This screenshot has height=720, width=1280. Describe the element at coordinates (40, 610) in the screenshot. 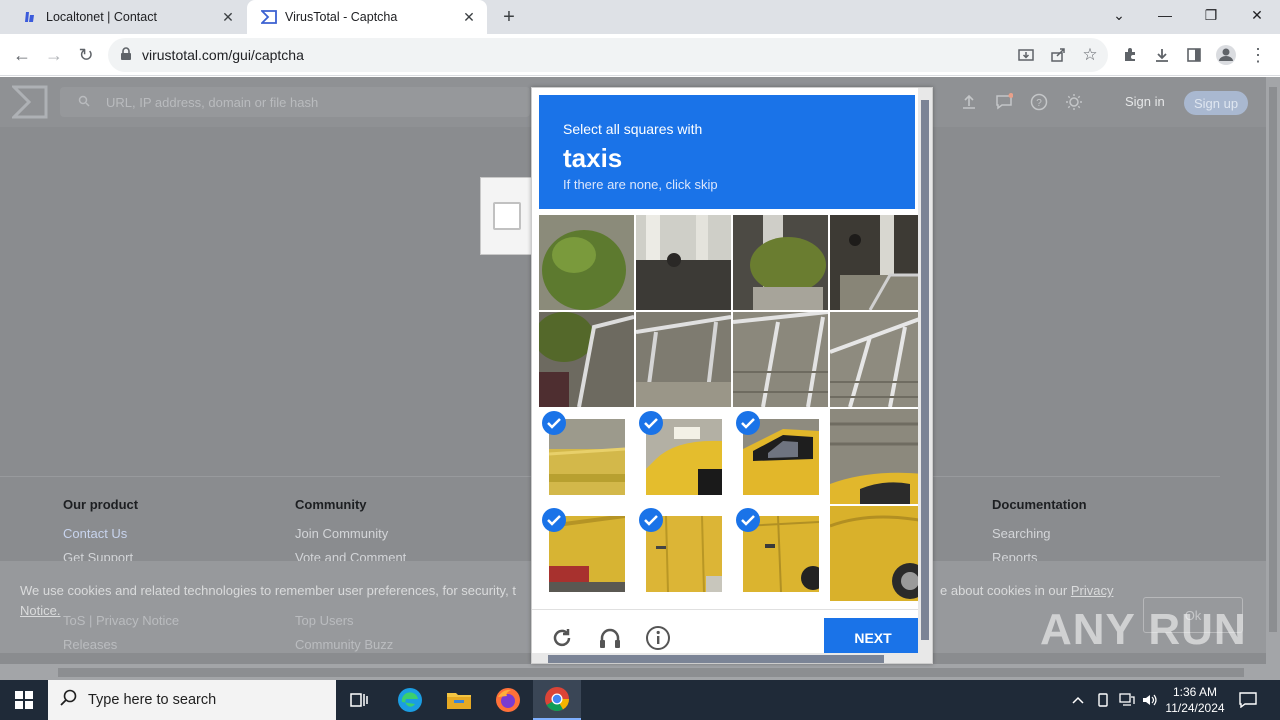

I see `cookie-notice-link: Notice.` at that location.